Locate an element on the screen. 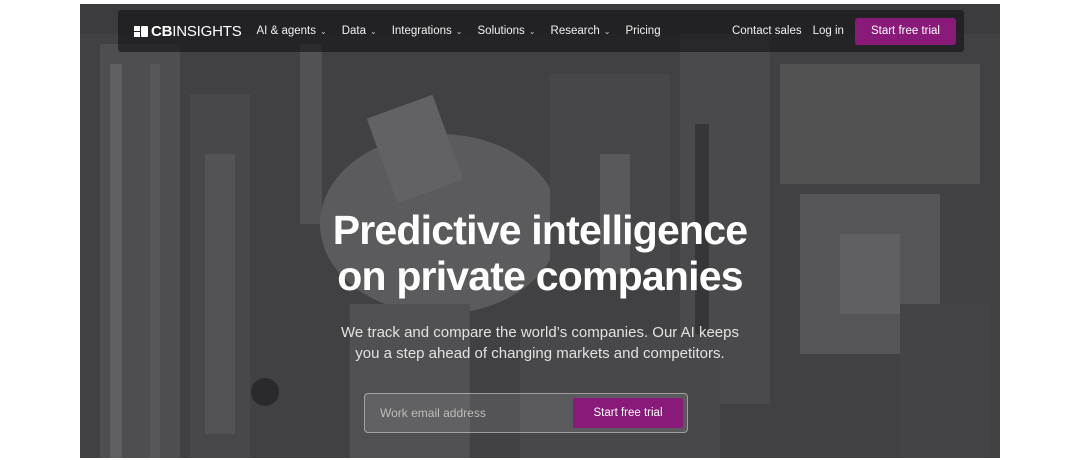  nav-item-solutions: Solutions ⌄ is located at coordinates (507, 31).